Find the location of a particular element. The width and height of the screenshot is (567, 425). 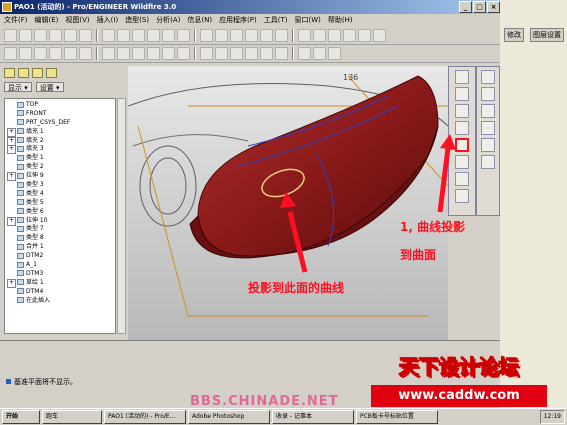

tree-item: 合并 1 is located at coordinates (60, 247).